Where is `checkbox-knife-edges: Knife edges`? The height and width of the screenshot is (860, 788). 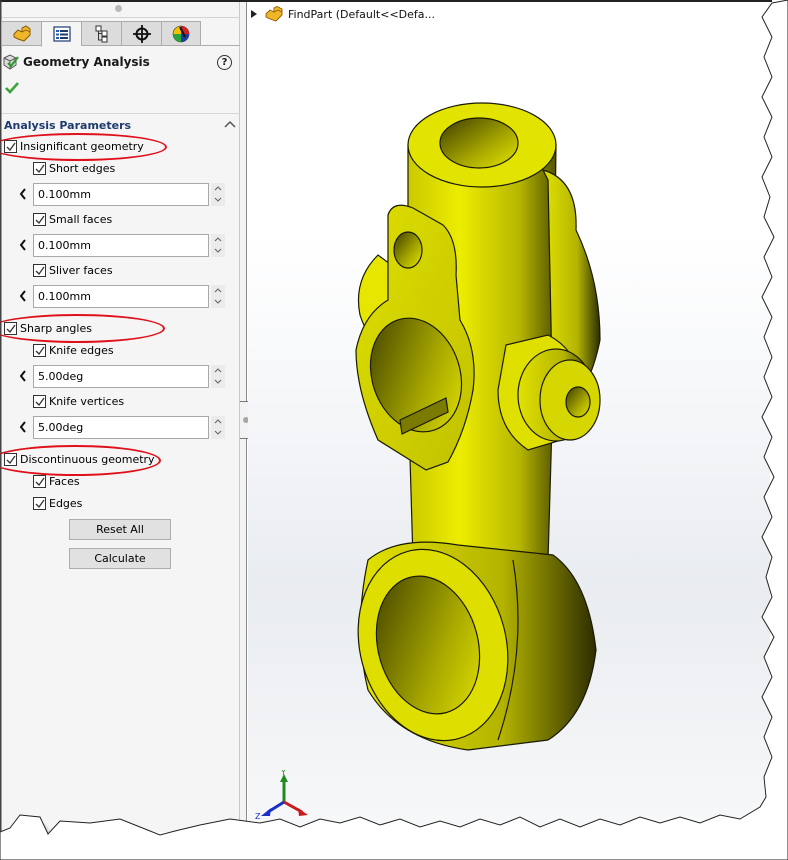 checkbox-knife-edges: Knife edges is located at coordinates (73, 350).